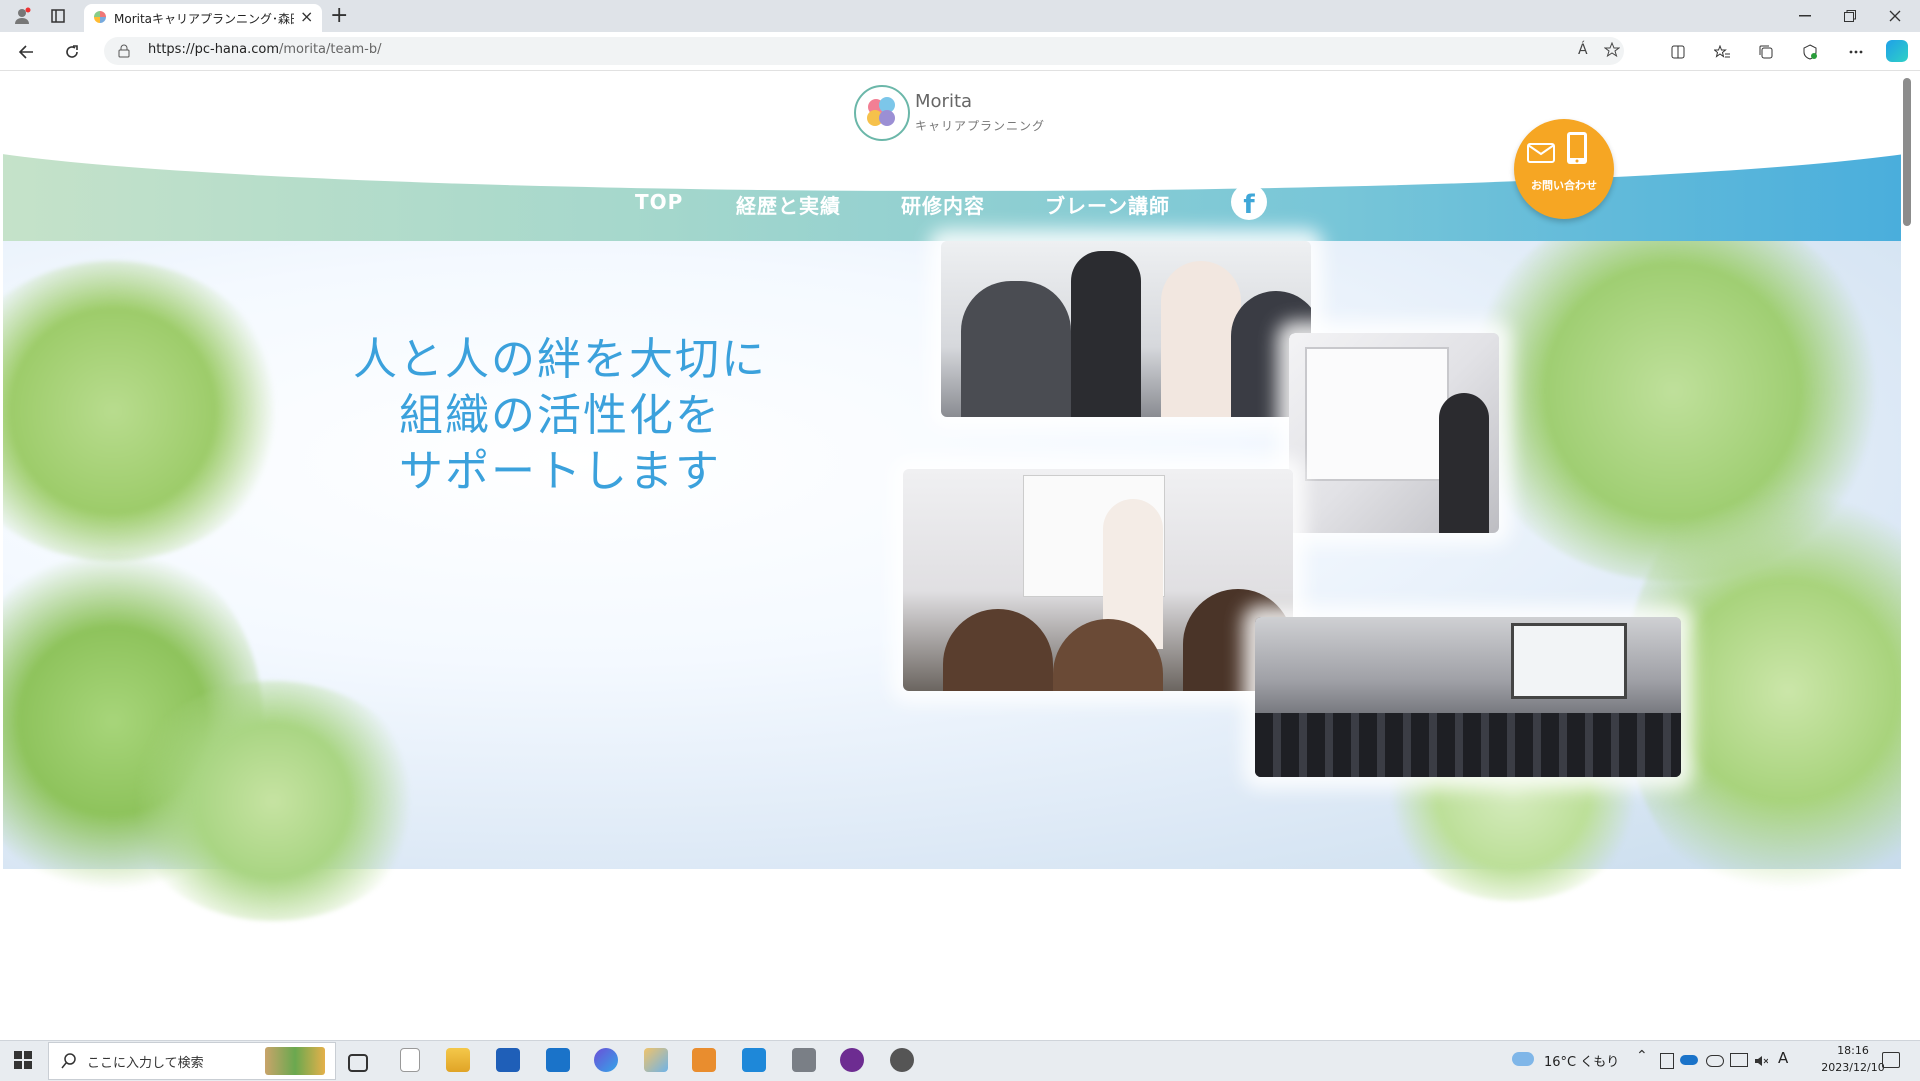 The height and width of the screenshot is (1081, 1920). What do you see at coordinates (1583, 50) in the screenshot?
I see `read-aloud-icon: Á` at bounding box center [1583, 50].